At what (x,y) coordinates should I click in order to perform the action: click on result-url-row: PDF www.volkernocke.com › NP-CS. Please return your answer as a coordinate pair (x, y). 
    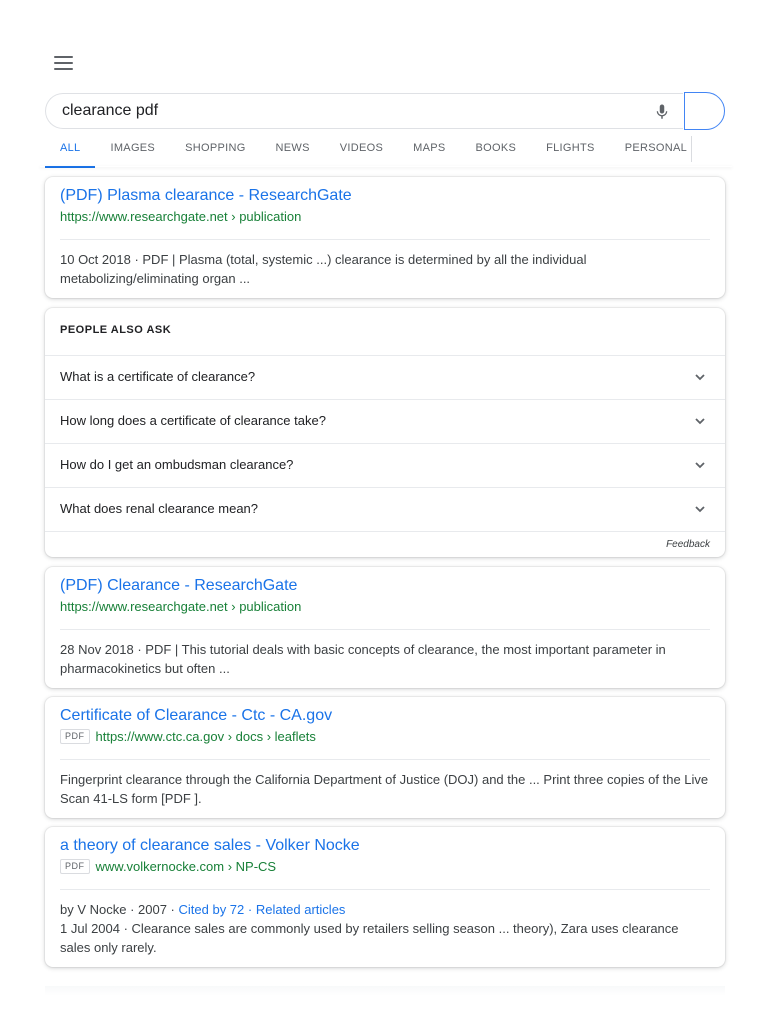
    Looking at the image, I should click on (168, 866).